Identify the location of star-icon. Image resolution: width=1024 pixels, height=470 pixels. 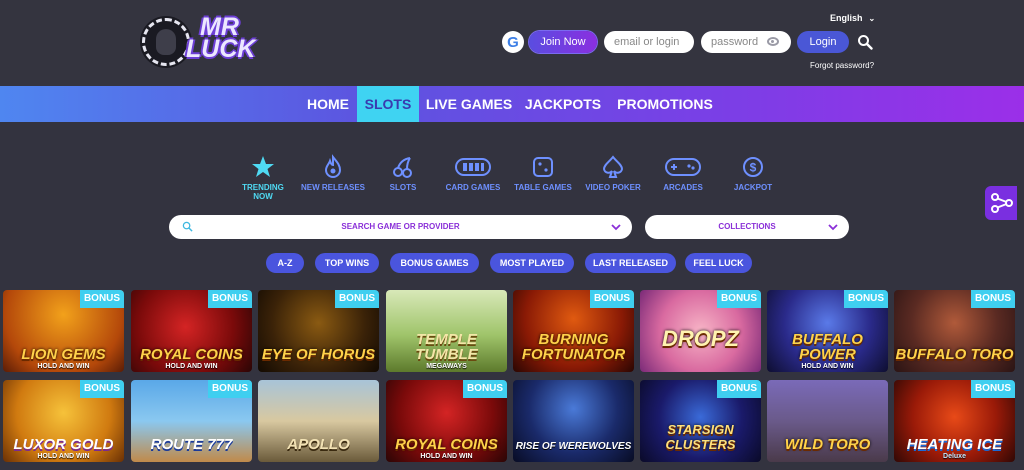
(263, 166).